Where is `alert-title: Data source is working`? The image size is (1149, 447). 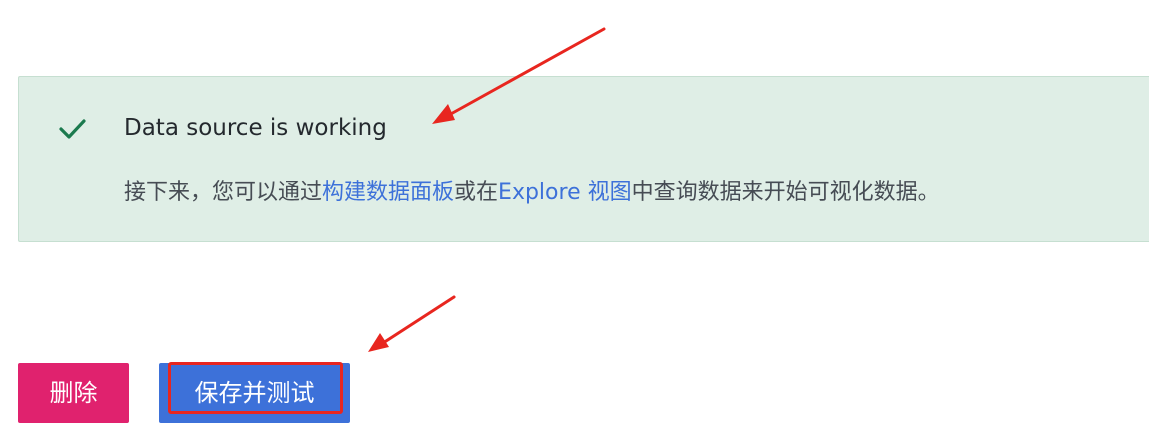
alert-title: Data source is working is located at coordinates (255, 128).